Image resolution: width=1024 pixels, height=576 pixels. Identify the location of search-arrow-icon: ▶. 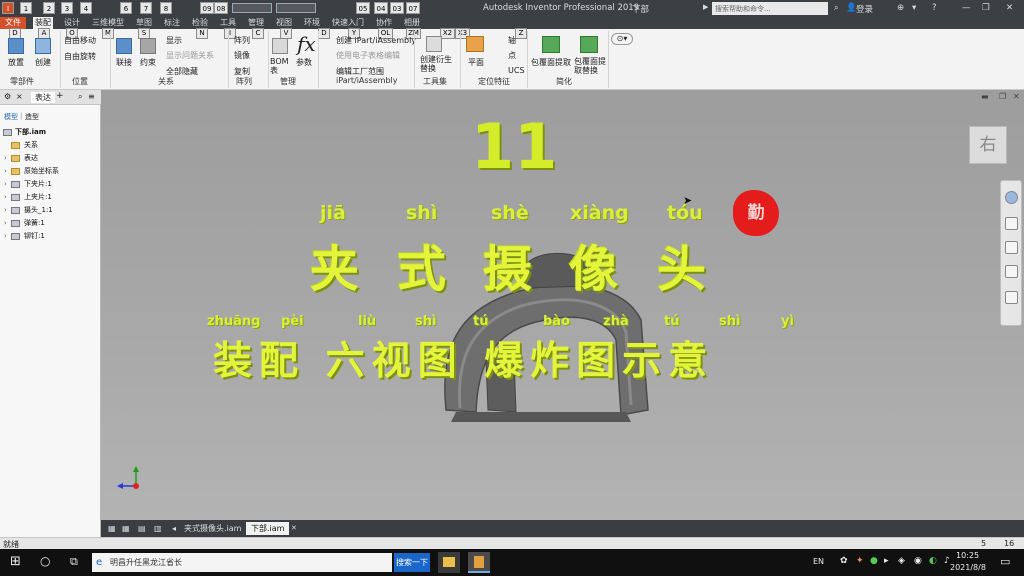
(705, 7).